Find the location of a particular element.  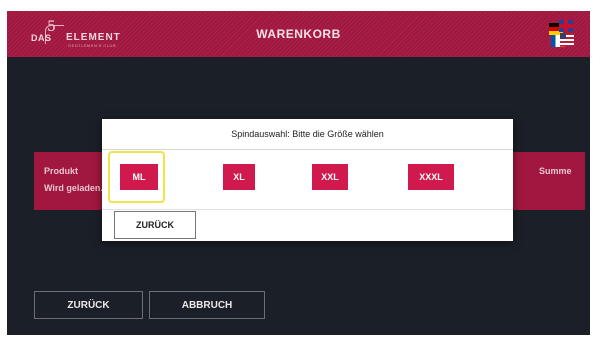

loading-text: Wird geladen. is located at coordinates (73, 188).